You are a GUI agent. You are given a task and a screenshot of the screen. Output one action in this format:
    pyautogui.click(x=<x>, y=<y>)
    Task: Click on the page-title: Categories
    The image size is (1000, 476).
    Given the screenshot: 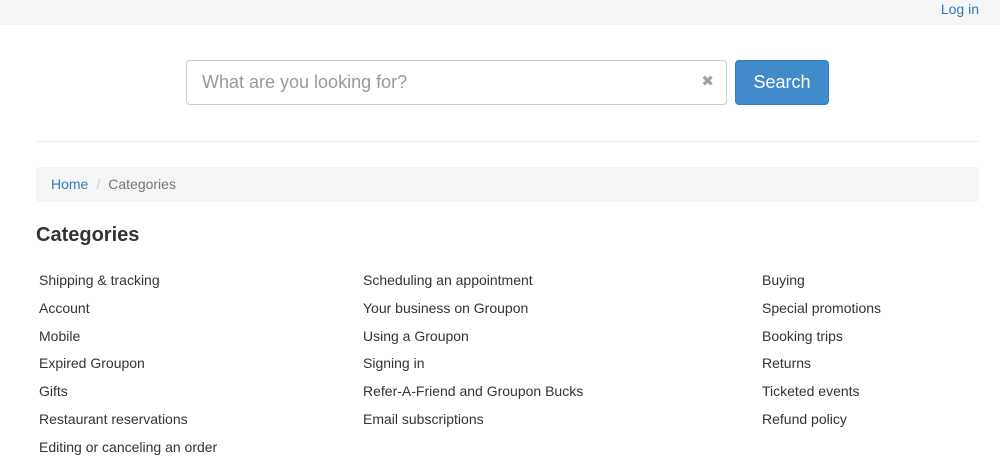 What is the action you would take?
    pyautogui.click(x=88, y=235)
    